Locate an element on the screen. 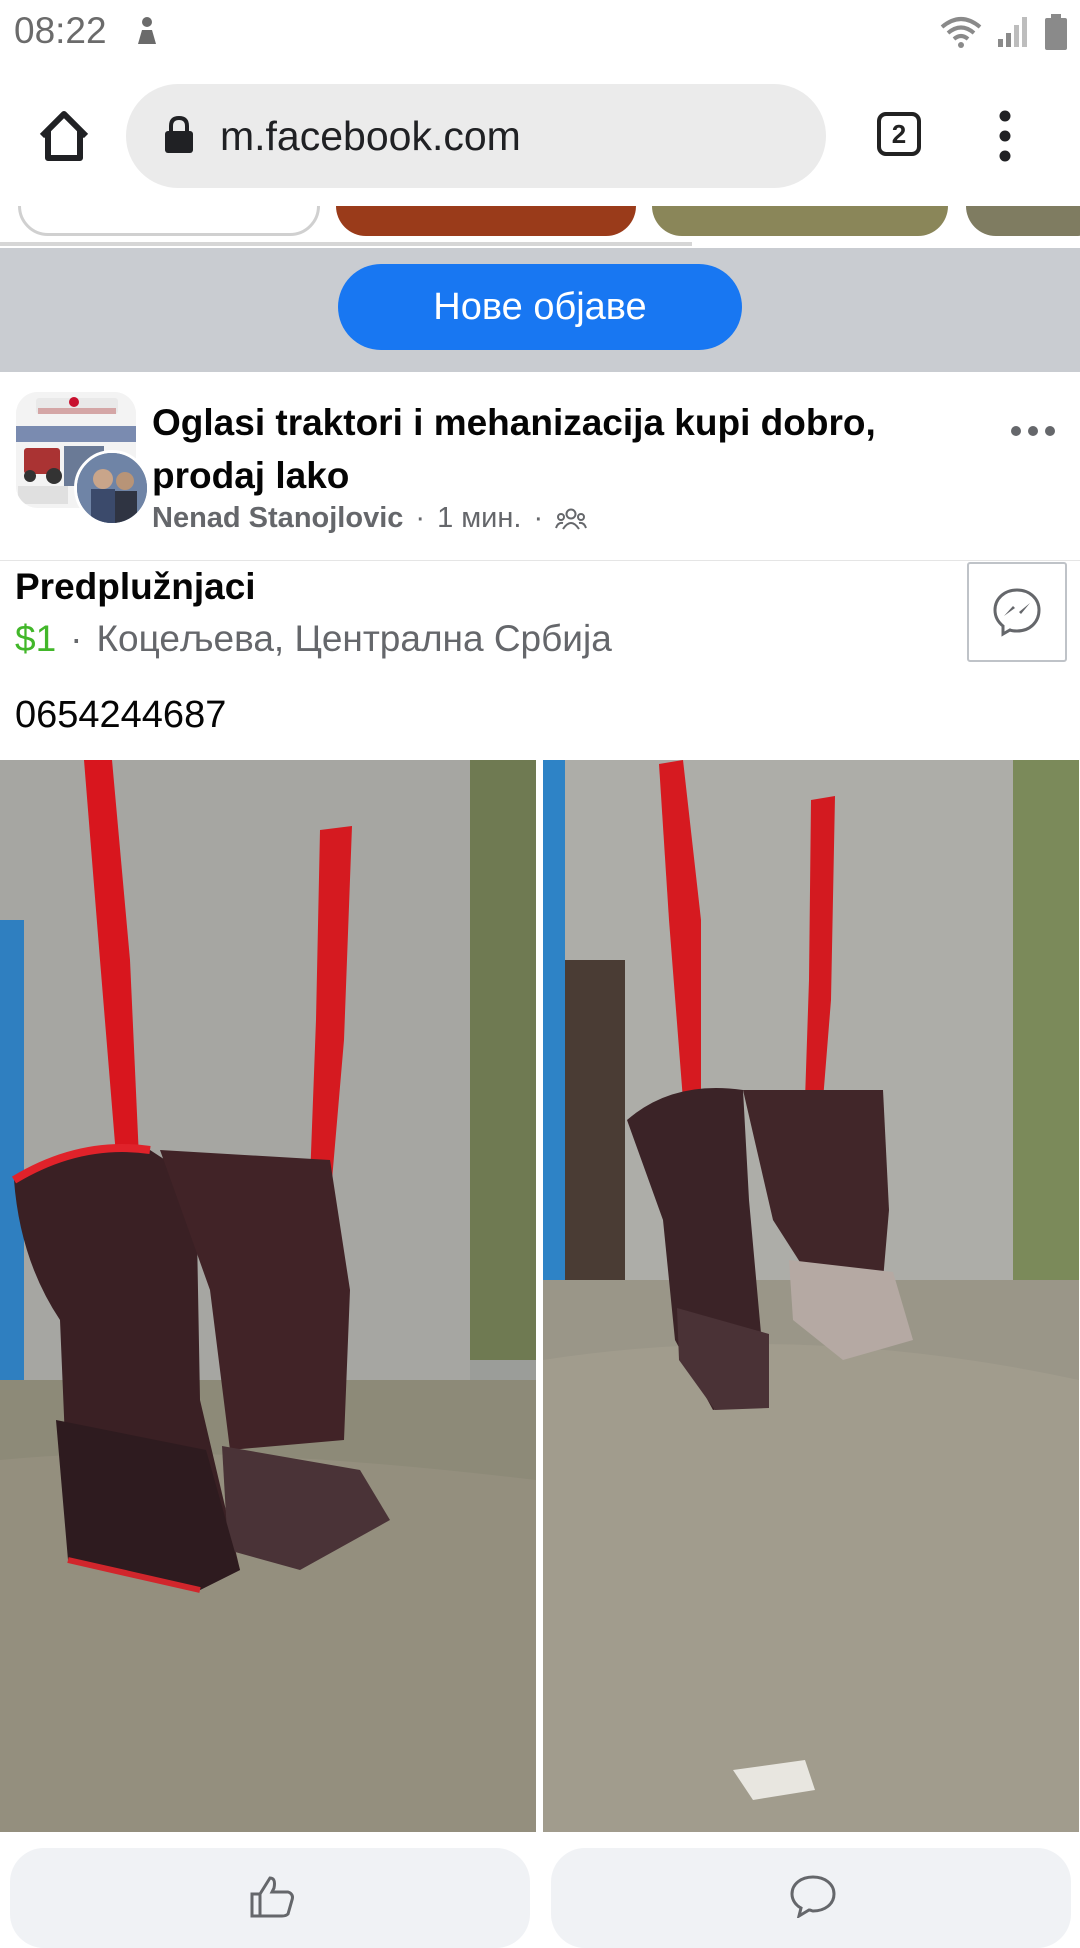 This screenshot has height=1948, width=1080. comment-button is located at coordinates (811, 1898).